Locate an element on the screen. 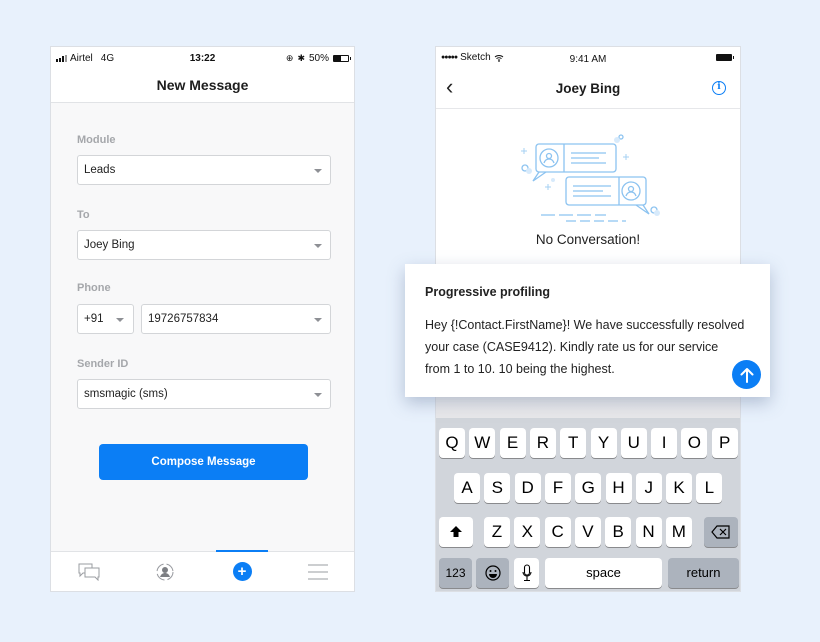  status-bar: ●●●●● Sketch 9:41 AM is located at coordinates (588, 57).